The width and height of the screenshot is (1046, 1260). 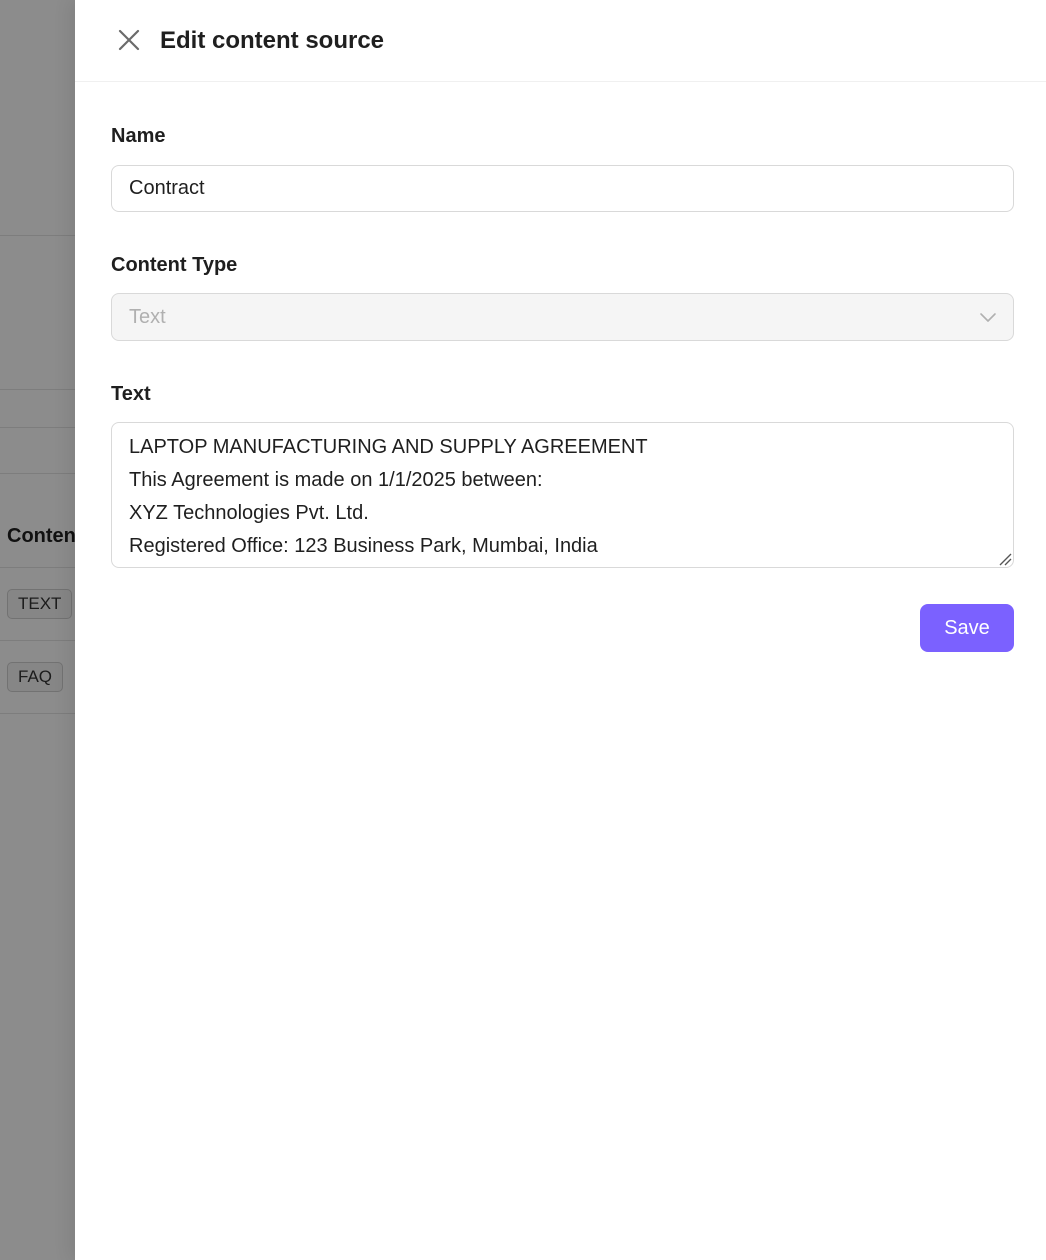 What do you see at coordinates (562, 317) in the screenshot?
I see `content-type-select: Text` at bounding box center [562, 317].